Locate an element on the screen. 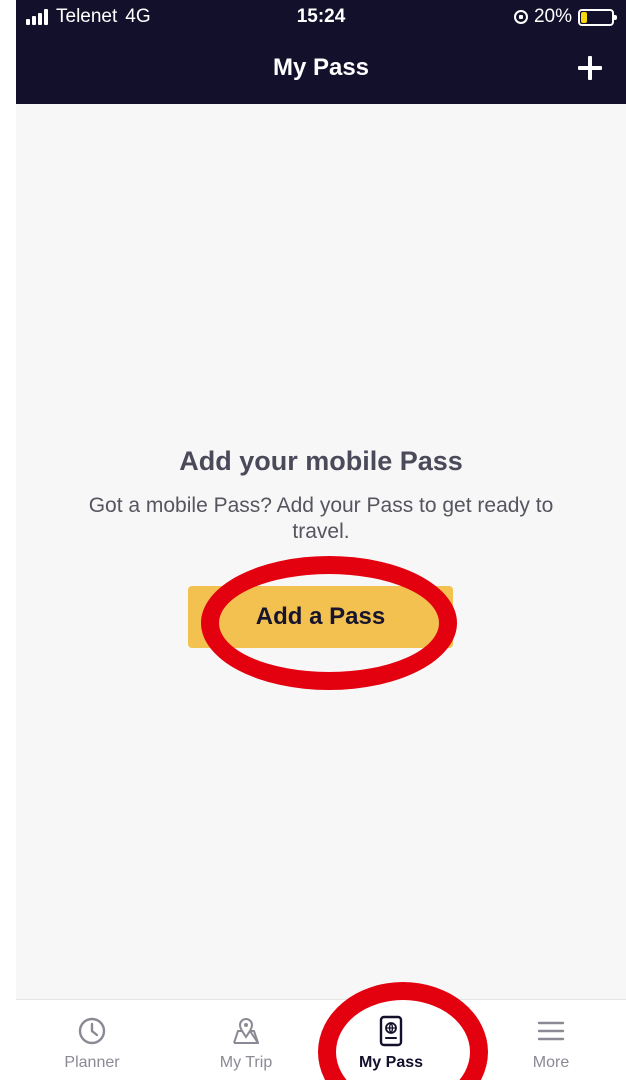 This screenshot has height=1080, width=626. battery-percent: 20% is located at coordinates (552, 16).